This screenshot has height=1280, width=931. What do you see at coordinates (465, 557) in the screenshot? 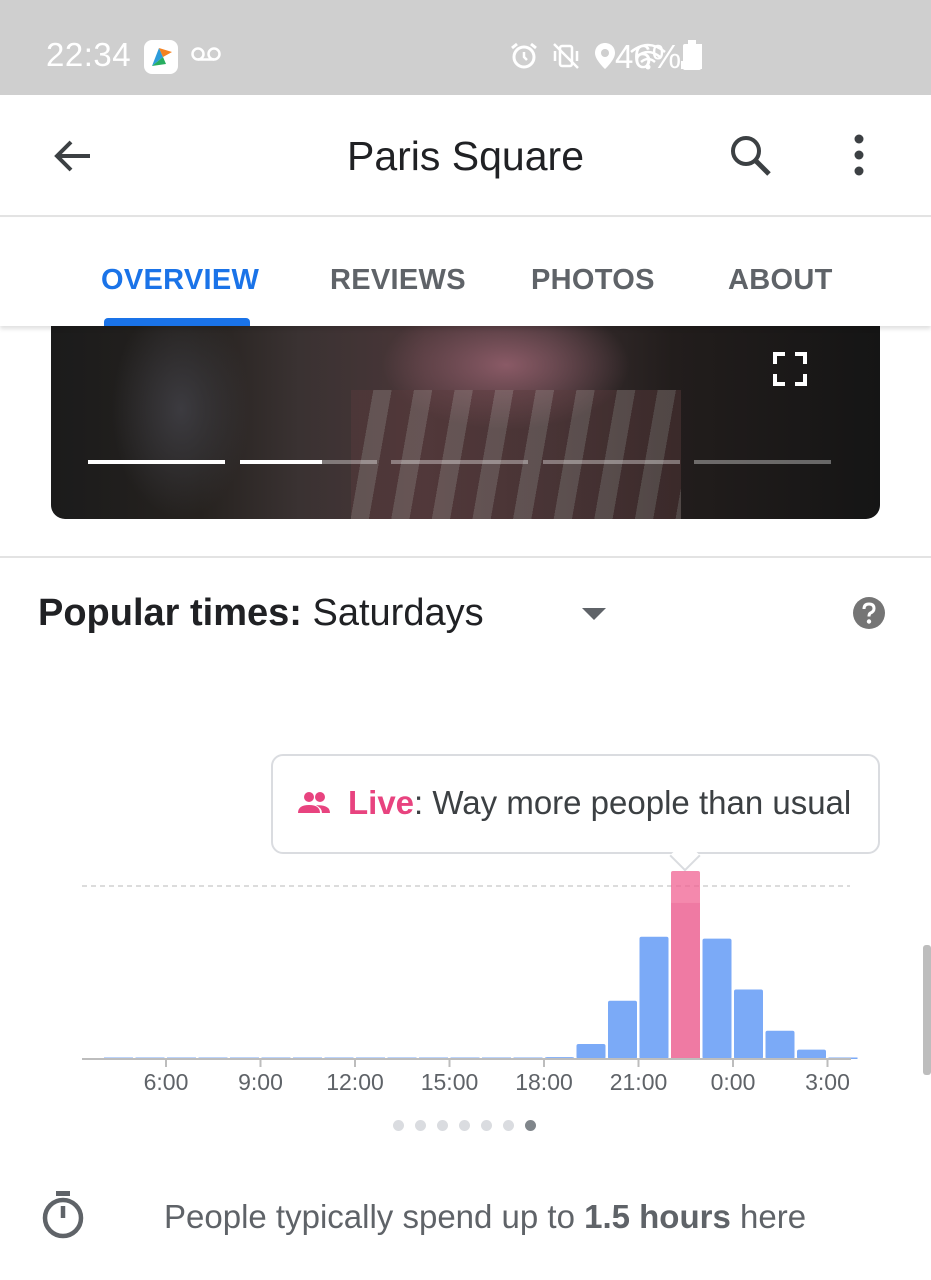
I see `section-divider` at bounding box center [465, 557].